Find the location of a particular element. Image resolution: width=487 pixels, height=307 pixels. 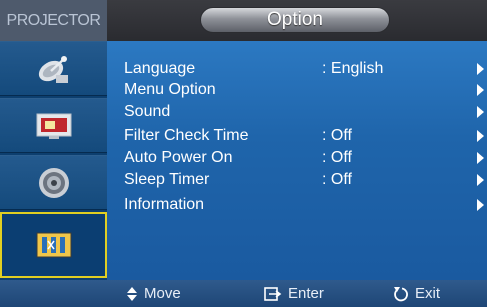

exit-label: Exit is located at coordinates (428, 293).